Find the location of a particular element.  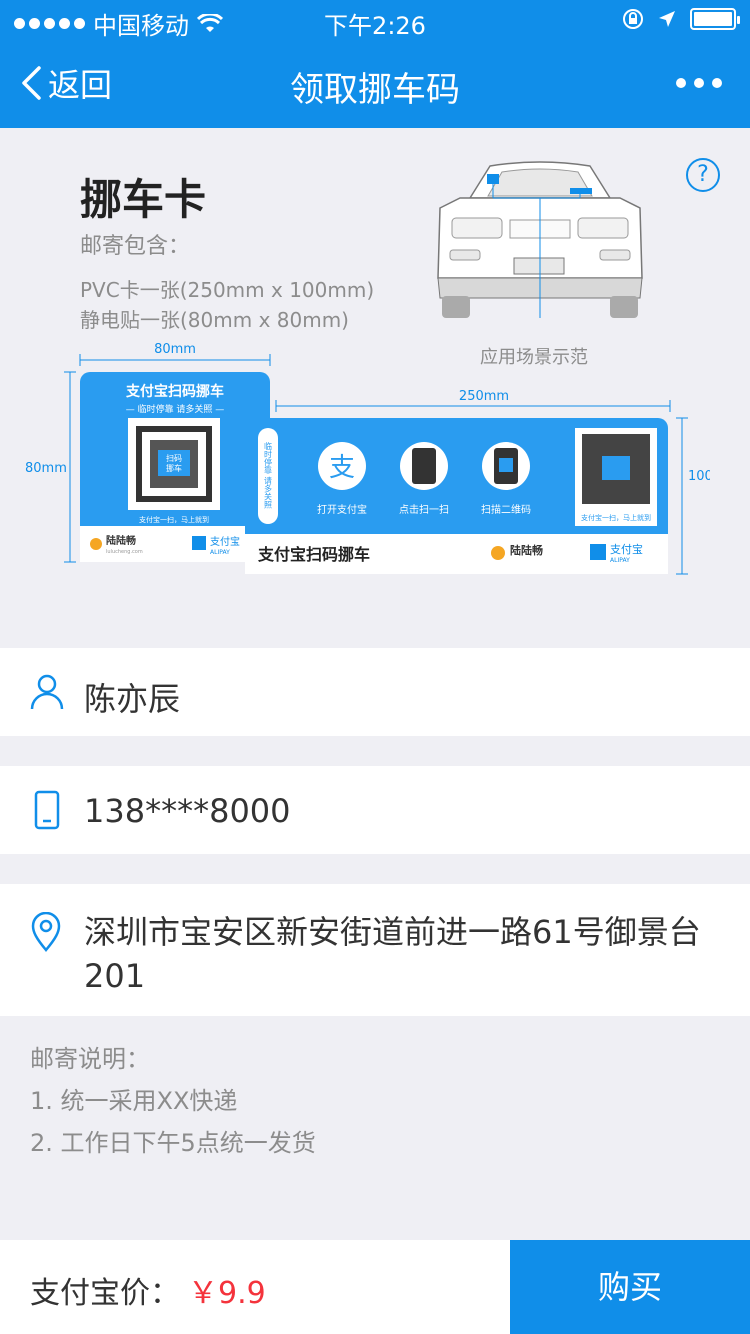

notes-line-2: 2. 工作日下午5点统一发货 is located at coordinates (173, 1143).